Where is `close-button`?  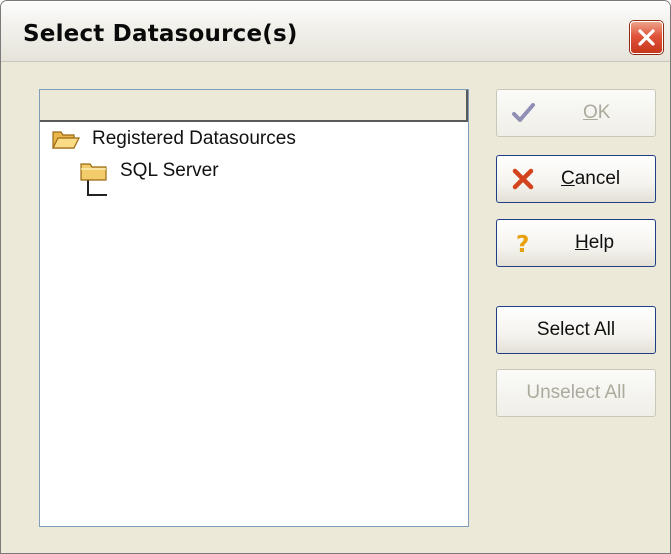
close-button is located at coordinates (646, 37).